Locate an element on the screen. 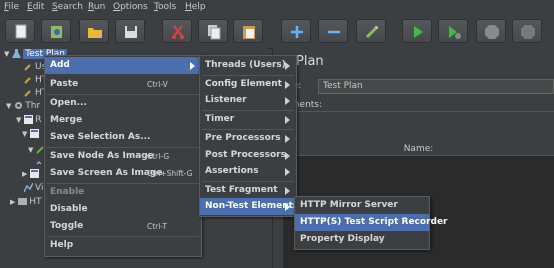 Image resolution: width=554 pixels, height=268 pixels. collapse-icon is located at coordinates (334, 32).